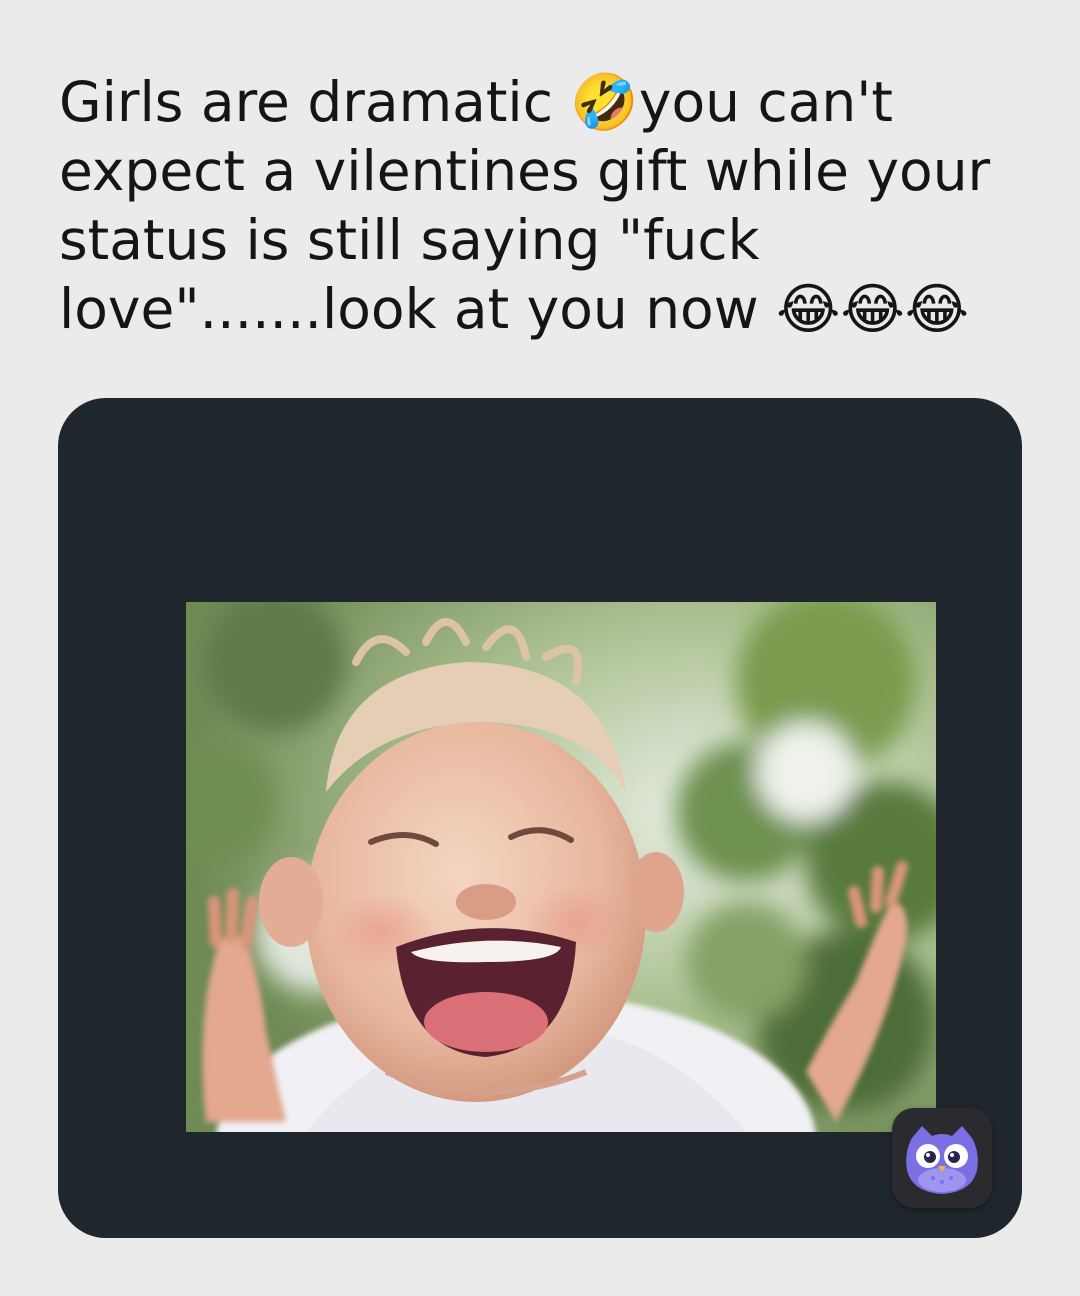 The width and height of the screenshot is (1080, 1296). I want to click on caption-line: status is still saying "fuck, so click(409, 240).